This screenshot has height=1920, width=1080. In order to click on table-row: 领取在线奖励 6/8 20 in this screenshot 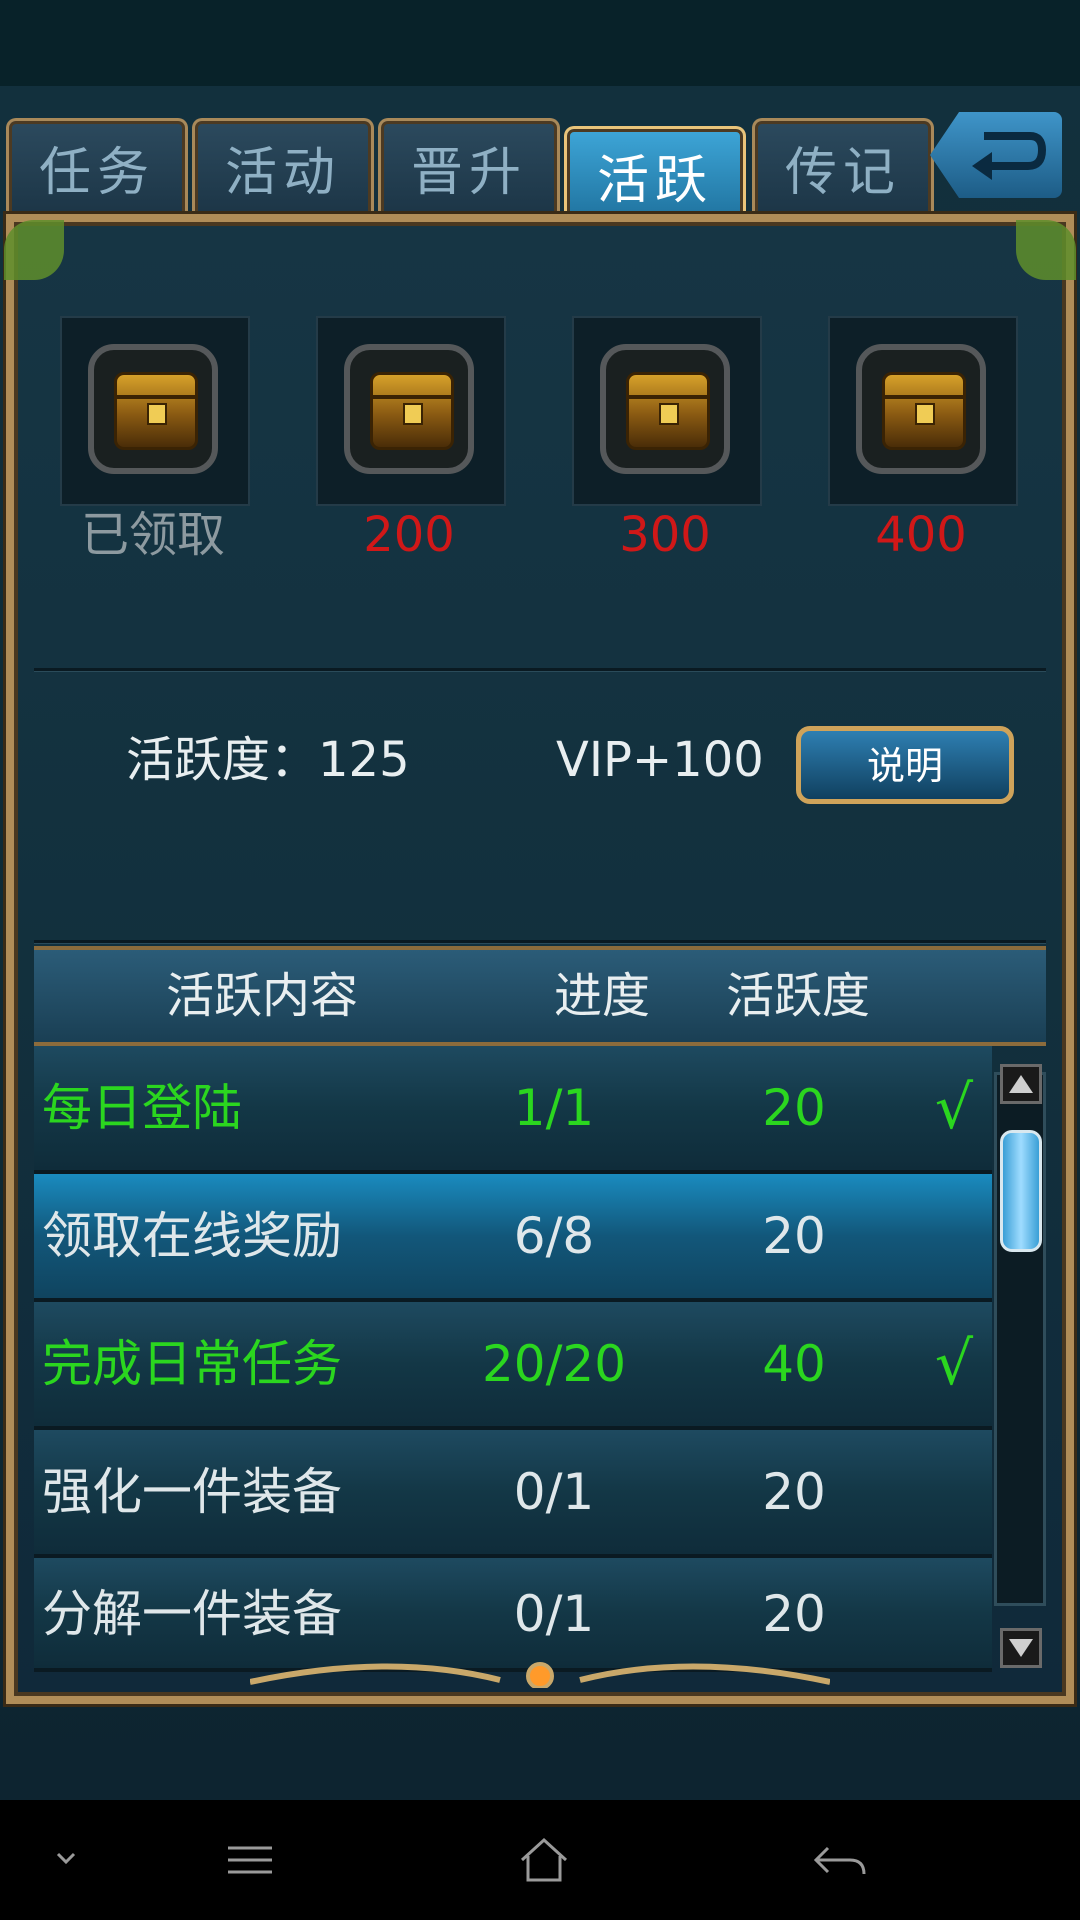, I will do `click(513, 1238)`.